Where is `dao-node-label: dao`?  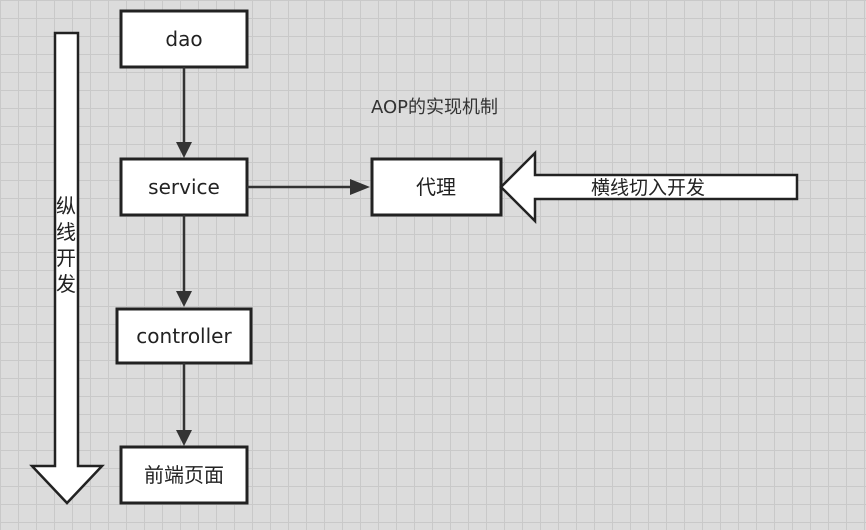 dao-node-label: dao is located at coordinates (183, 39).